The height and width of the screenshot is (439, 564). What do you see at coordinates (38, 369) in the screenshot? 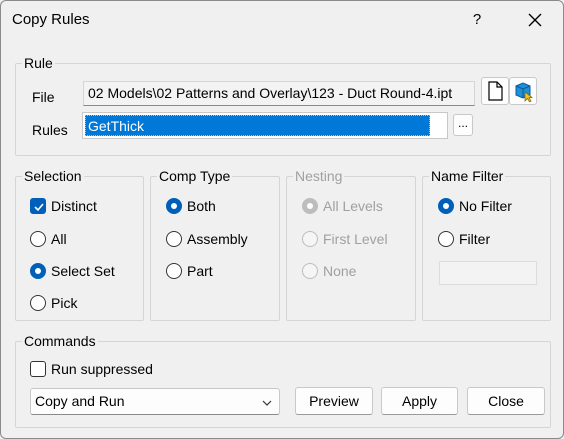
I see `run-suppressed-check` at bounding box center [38, 369].